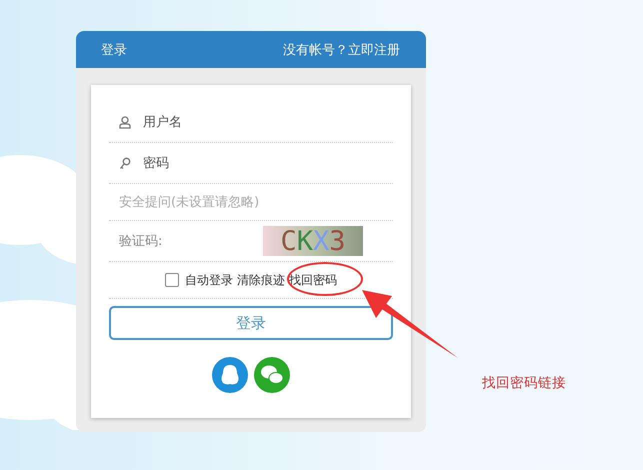 The width and height of the screenshot is (643, 470). What do you see at coordinates (272, 375) in the screenshot?
I see `chat-bubbles-icon` at bounding box center [272, 375].